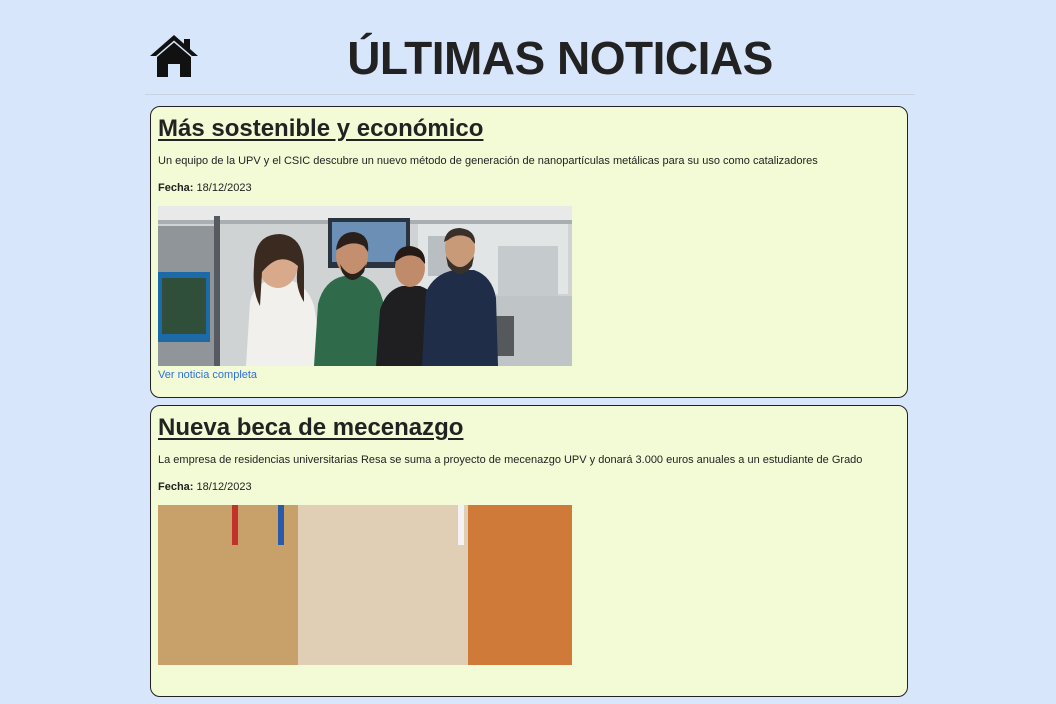 The height and width of the screenshot is (704, 1056). What do you see at coordinates (529, 129) in the screenshot?
I see `news-title-link: Más sostenible y económico` at bounding box center [529, 129].